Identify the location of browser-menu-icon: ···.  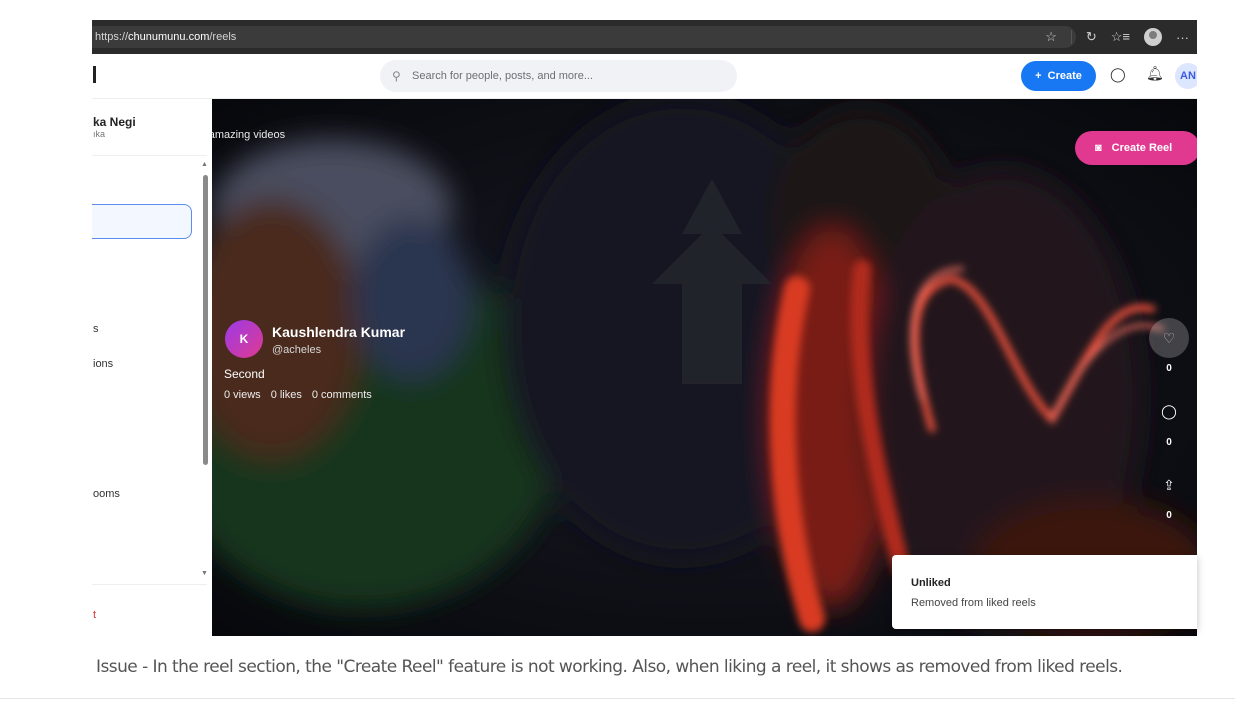
(1182, 37).